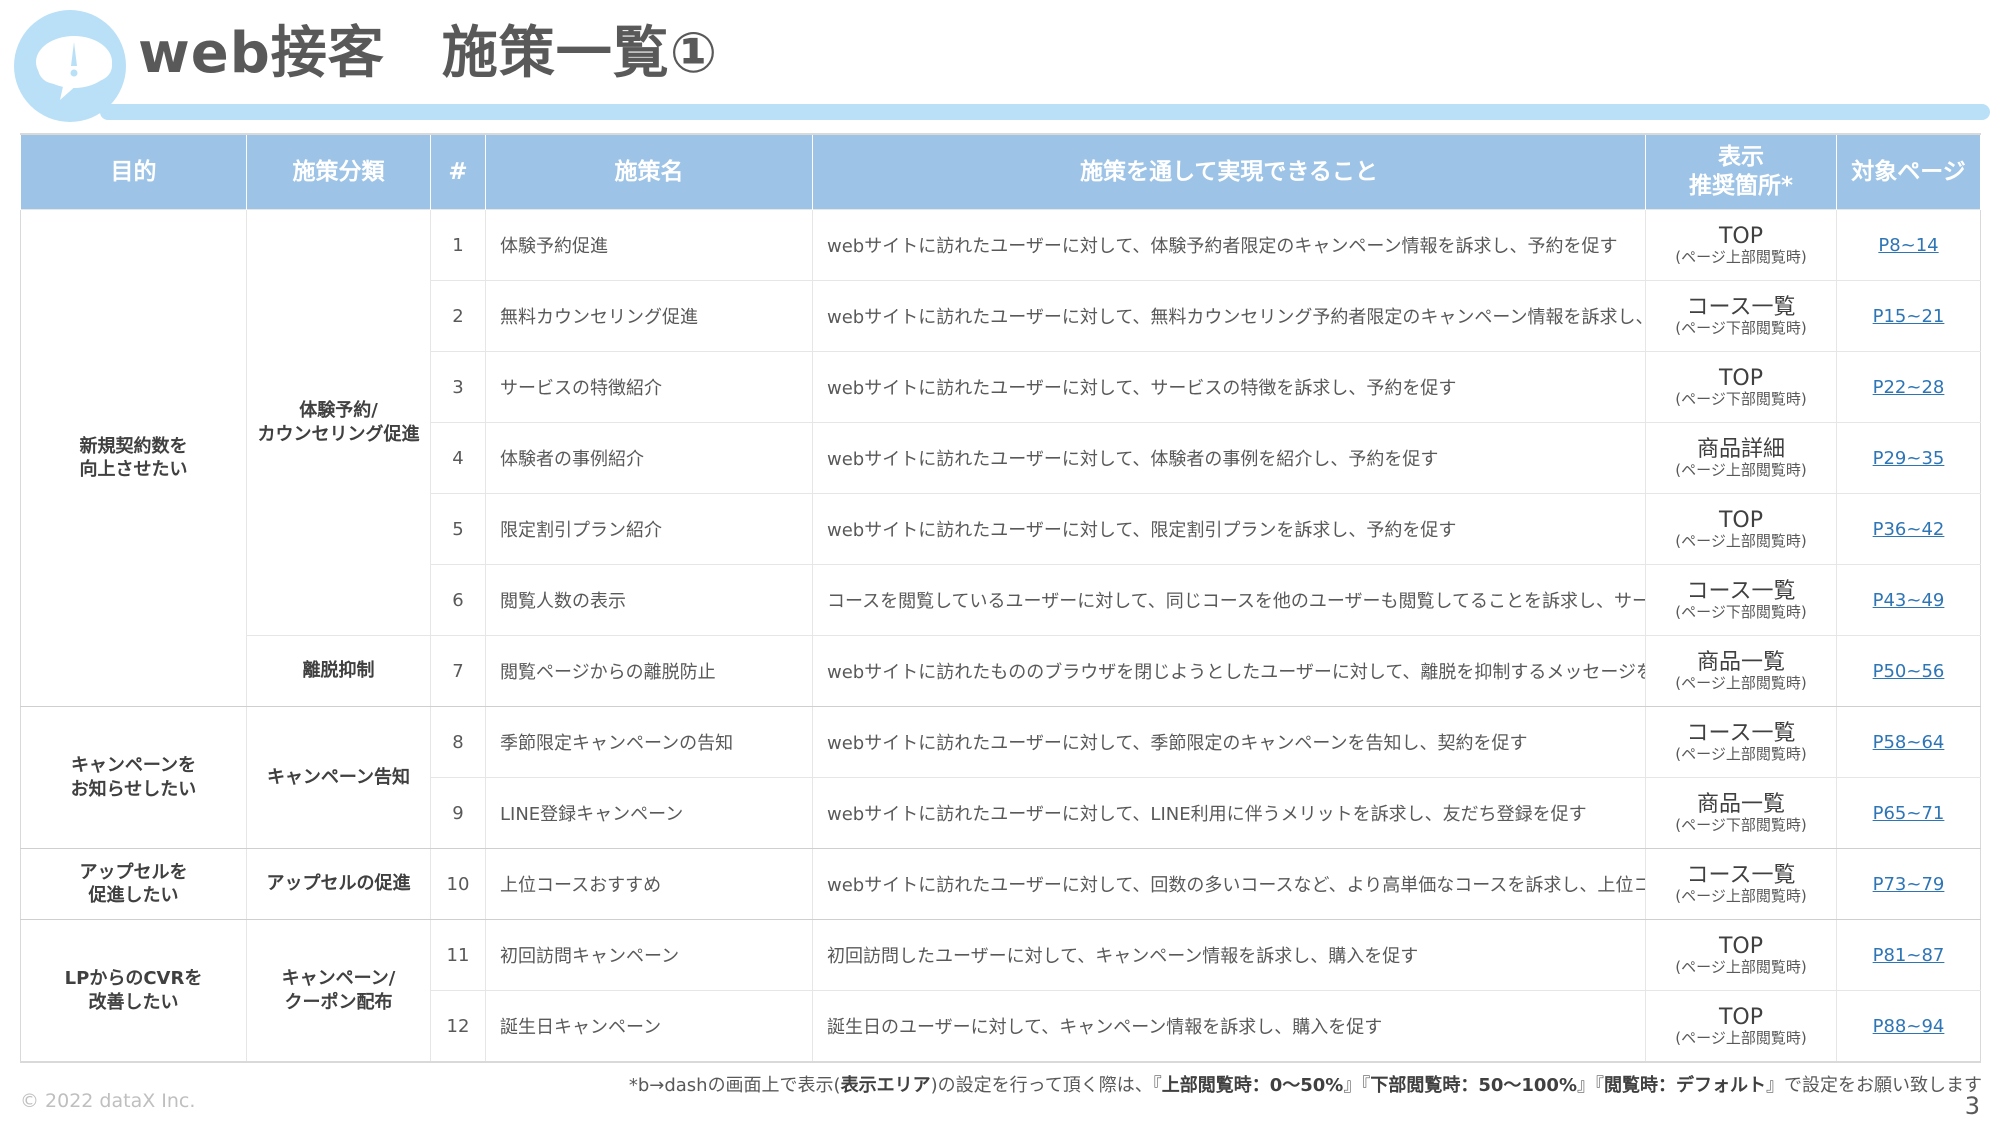 The image size is (2000, 1125). Describe the element at coordinates (1908, 245) in the screenshot. I see `target-pages-link: P8~14` at that location.